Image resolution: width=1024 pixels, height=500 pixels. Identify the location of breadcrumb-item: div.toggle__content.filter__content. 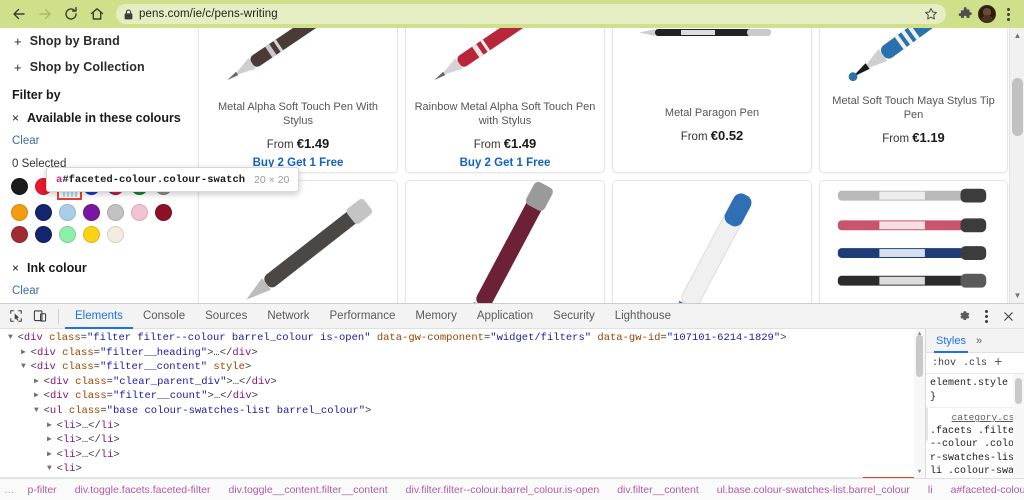
(307, 490).